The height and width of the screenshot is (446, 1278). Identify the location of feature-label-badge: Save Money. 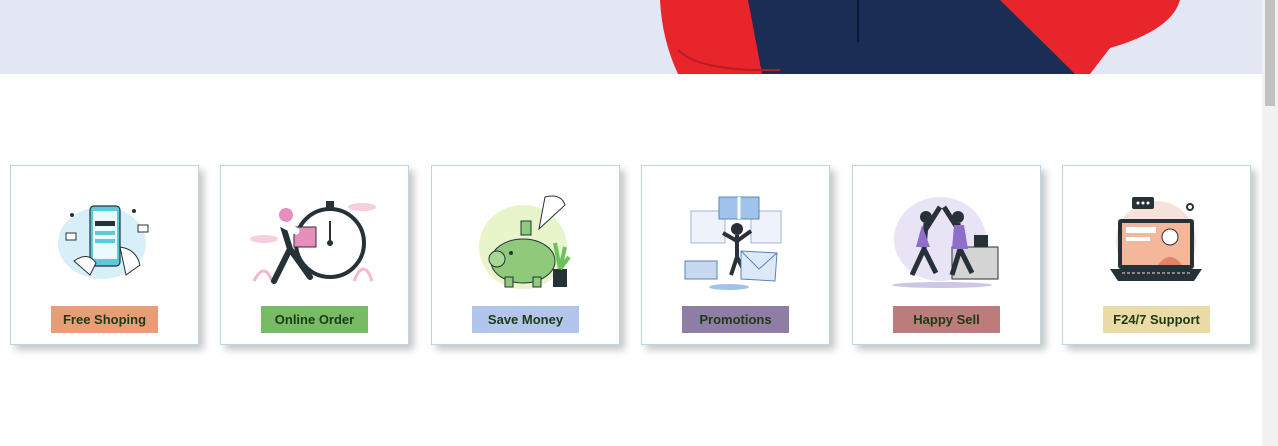
(525, 319).